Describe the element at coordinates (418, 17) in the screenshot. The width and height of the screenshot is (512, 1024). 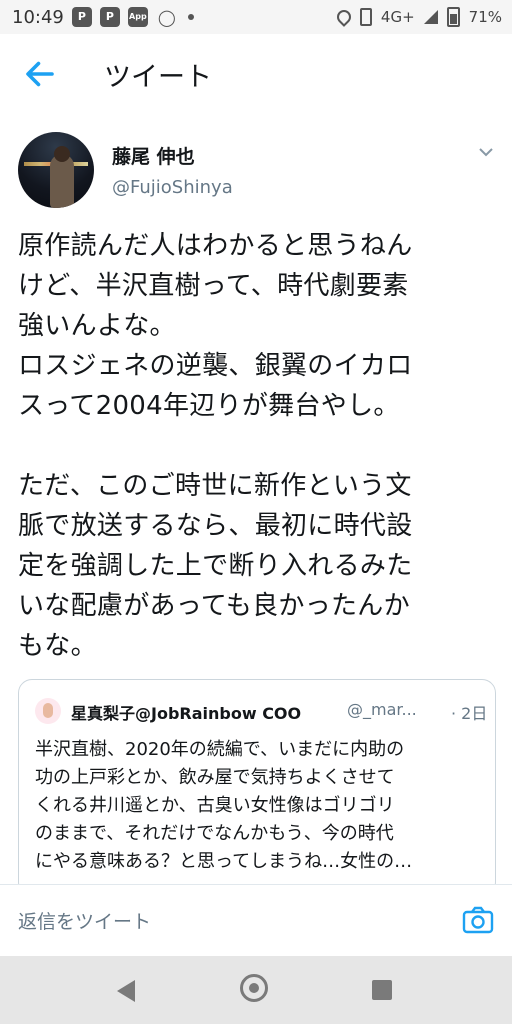
I see `status-right: 4G+ 71%` at that location.